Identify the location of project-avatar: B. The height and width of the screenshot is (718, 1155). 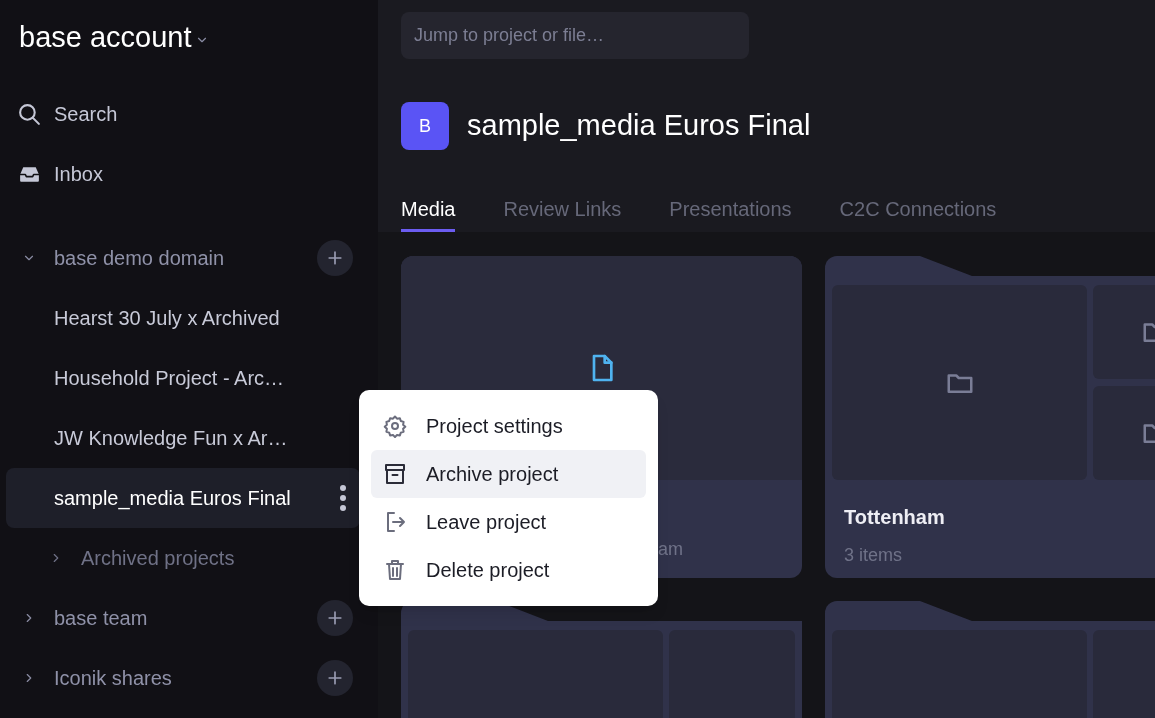
(425, 126).